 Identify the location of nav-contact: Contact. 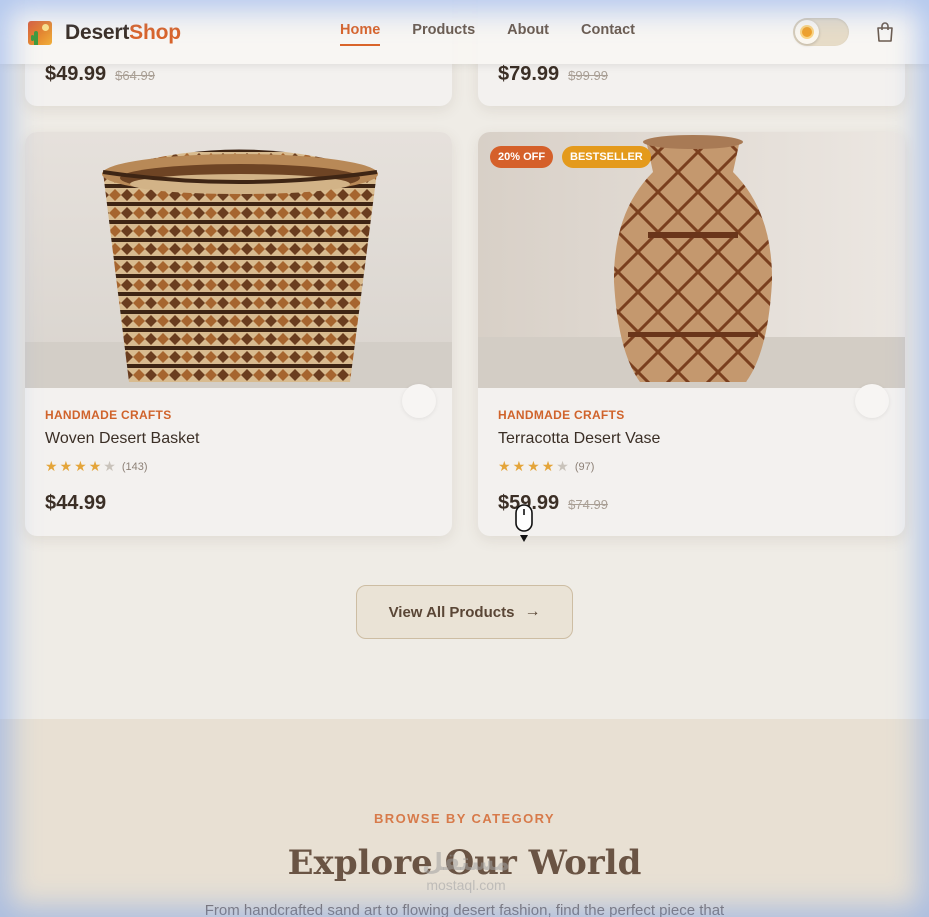
(608, 30).